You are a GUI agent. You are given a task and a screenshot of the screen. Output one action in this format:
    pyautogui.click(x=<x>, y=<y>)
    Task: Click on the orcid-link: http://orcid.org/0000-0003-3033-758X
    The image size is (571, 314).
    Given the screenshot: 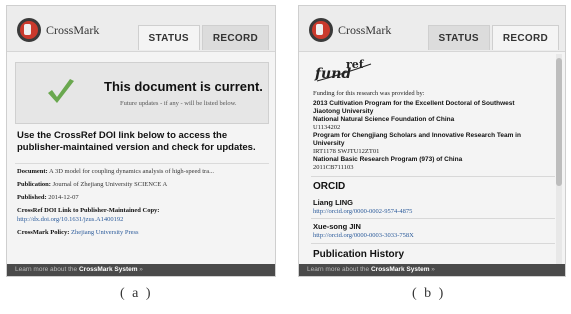 What is the action you would take?
    pyautogui.click(x=363, y=235)
    